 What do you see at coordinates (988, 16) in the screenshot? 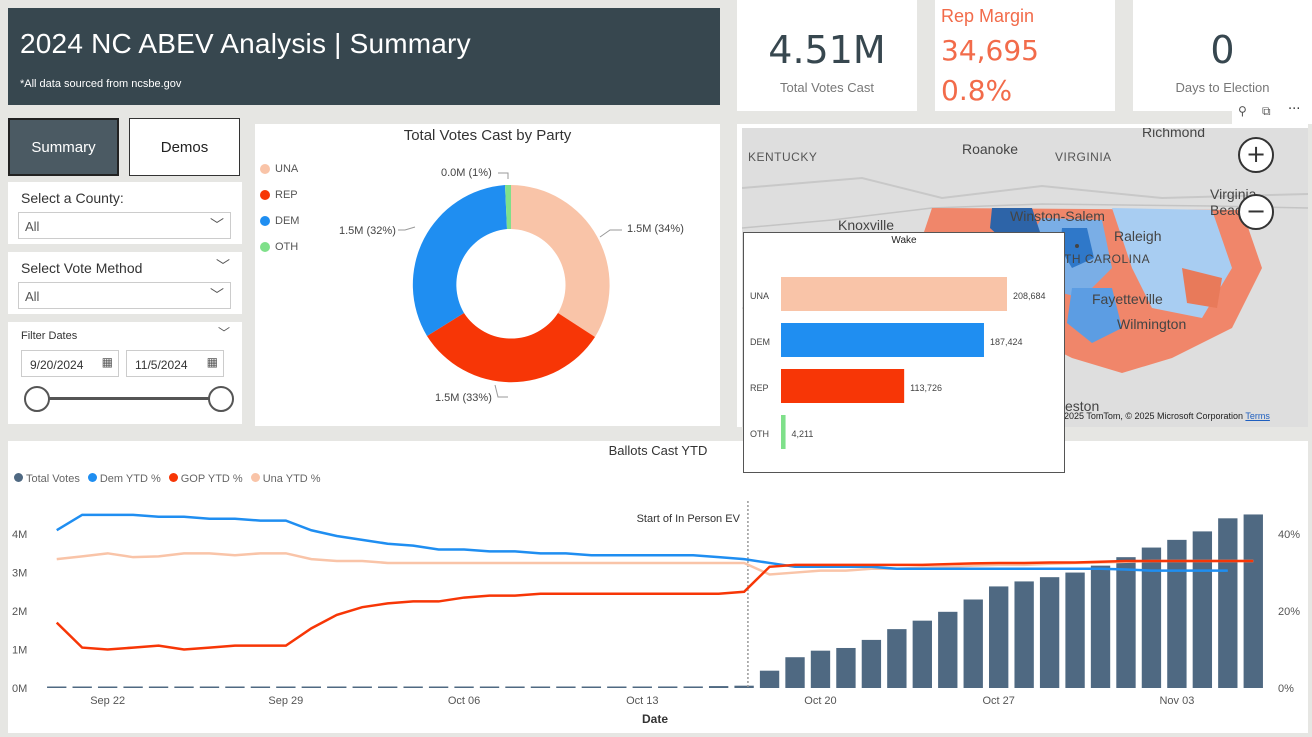
I see `rep-margin-label: Rep Margin` at bounding box center [988, 16].